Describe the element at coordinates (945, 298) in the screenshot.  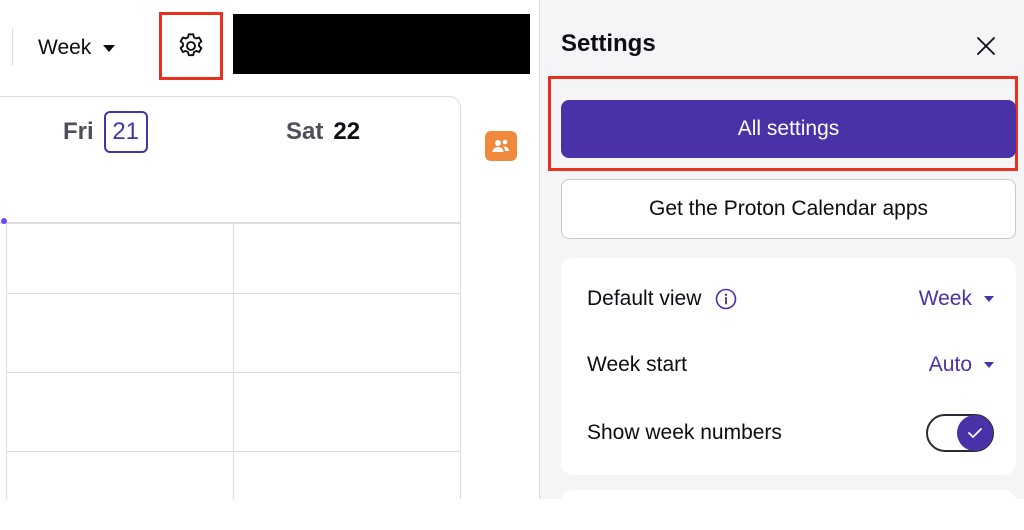
I see `default-view-value: Week` at that location.